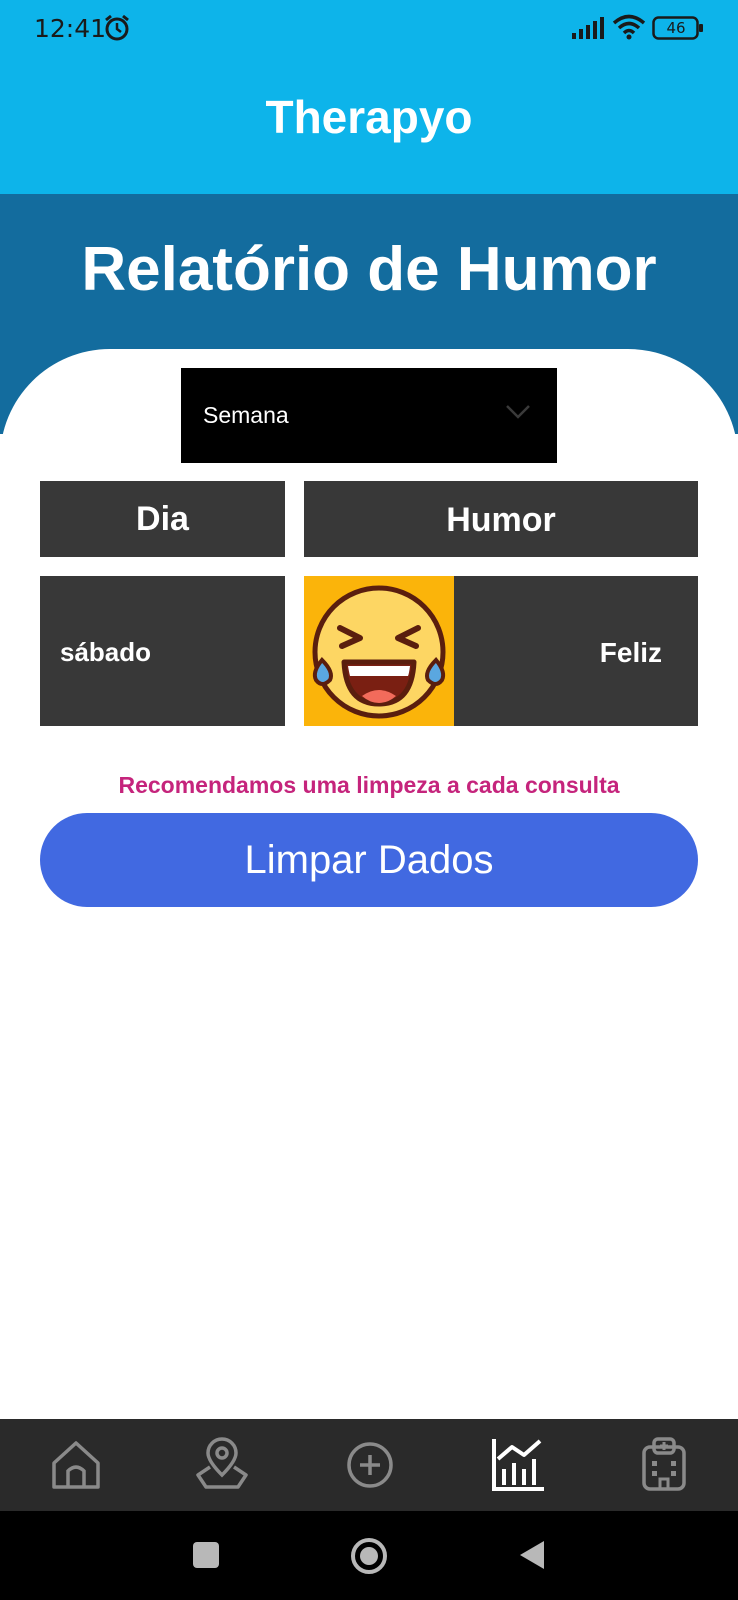 Image resolution: width=738 pixels, height=1600 pixels. Describe the element at coordinates (369, 860) in the screenshot. I see `clear-data-button: Limpar Dados` at that location.